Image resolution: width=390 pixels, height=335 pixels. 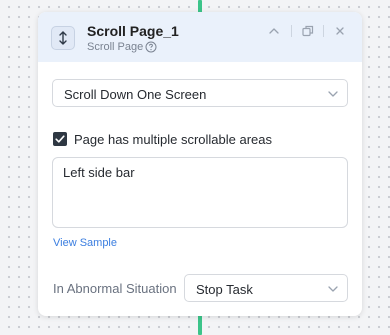 I want to click on view-sample-link: View Sample, so click(x=85, y=243).